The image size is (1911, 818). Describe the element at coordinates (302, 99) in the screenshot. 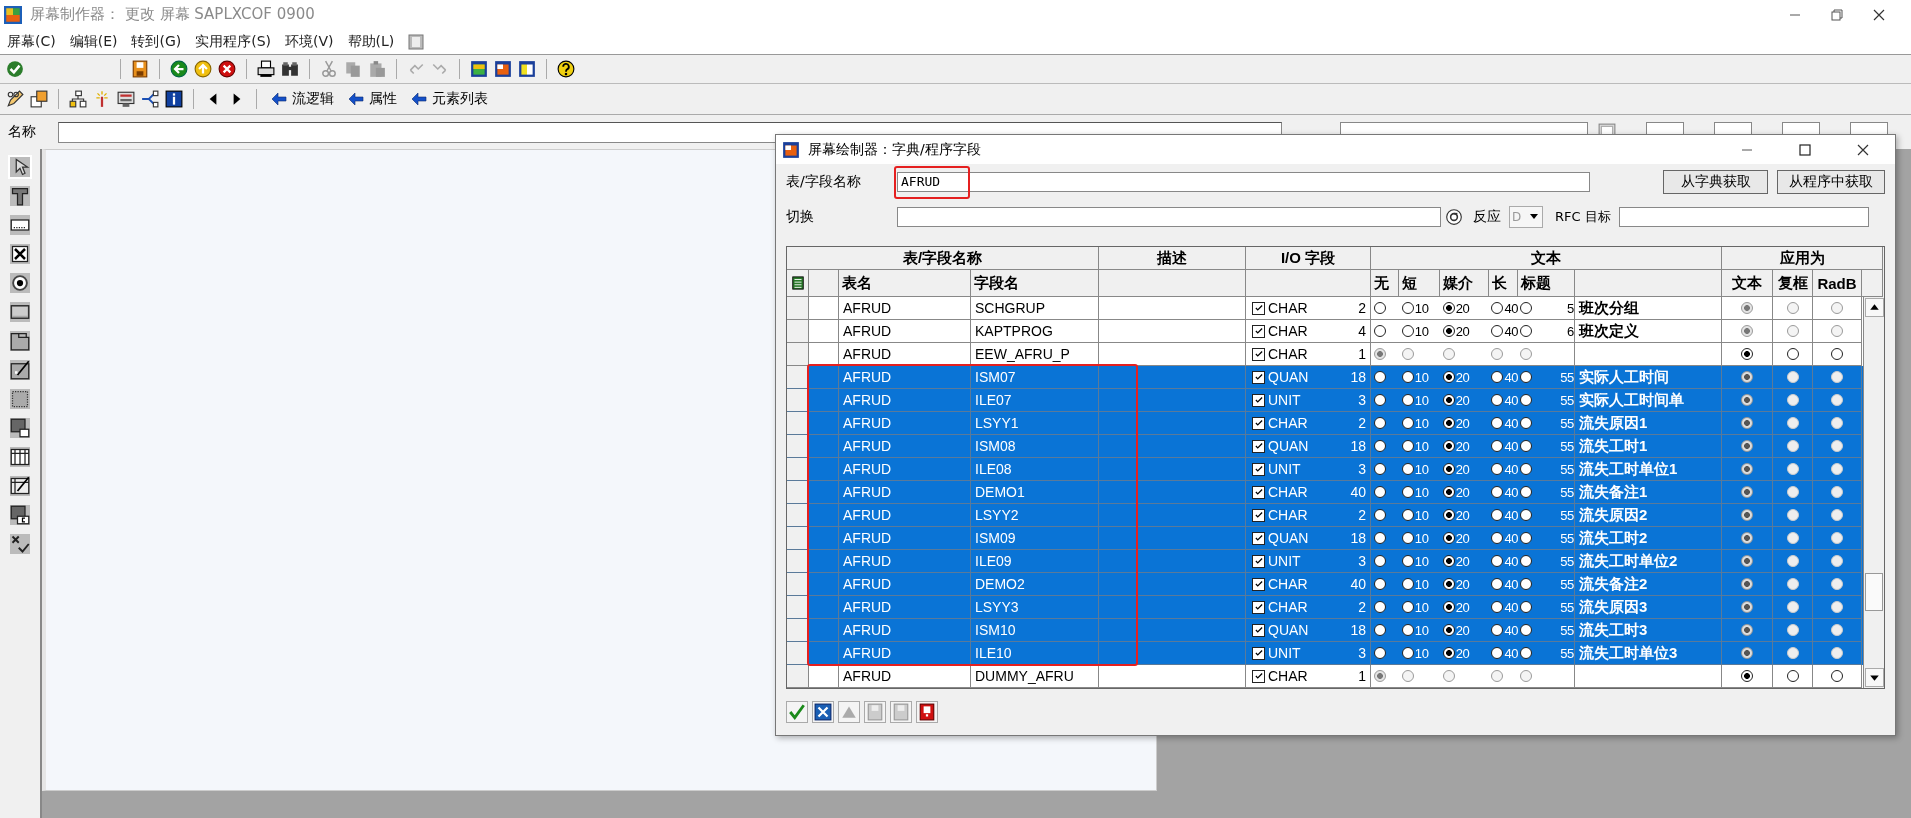

I see `toolbar-button: 流逻辑` at that location.